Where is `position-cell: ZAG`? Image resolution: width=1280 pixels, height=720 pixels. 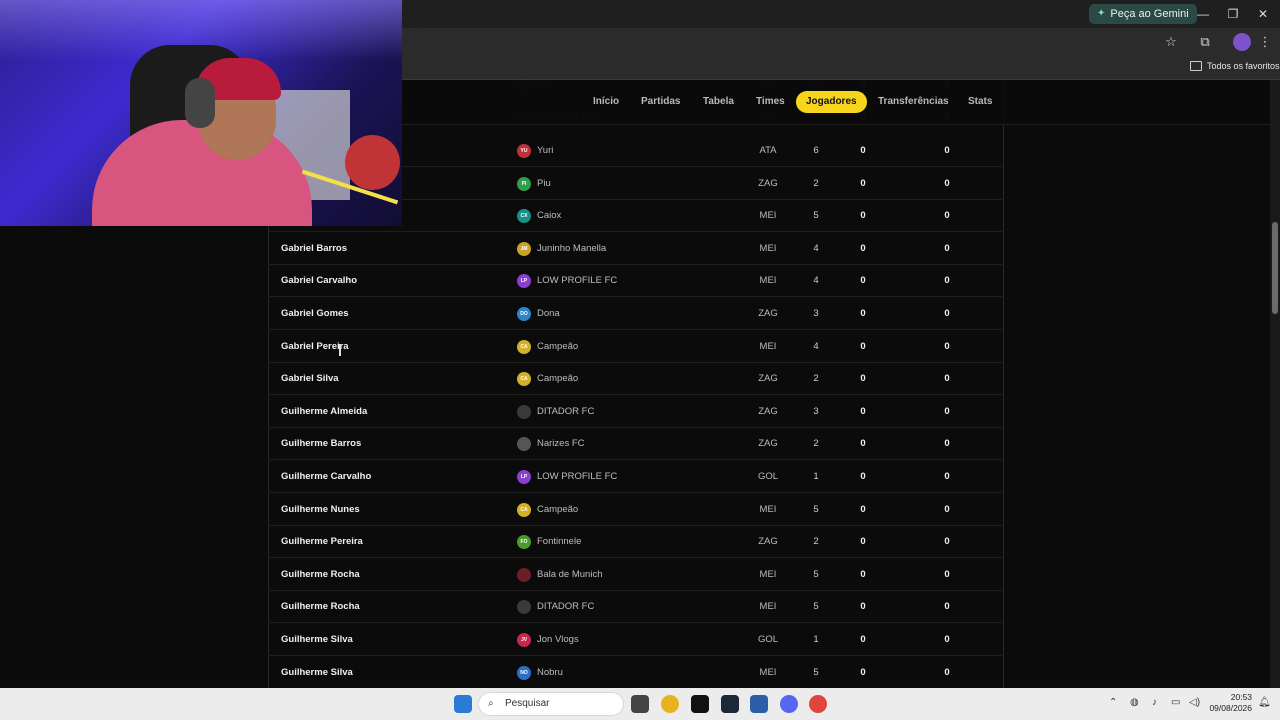
position-cell: ZAG is located at coordinates (768, 313).